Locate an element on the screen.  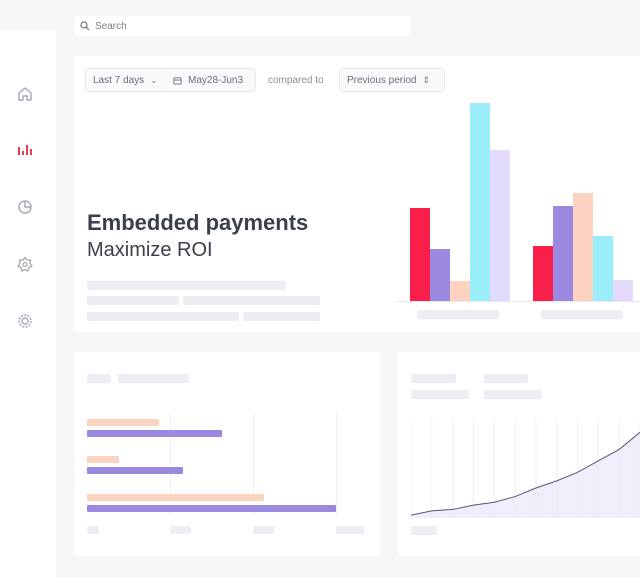
badge-icon is located at coordinates (25, 264).